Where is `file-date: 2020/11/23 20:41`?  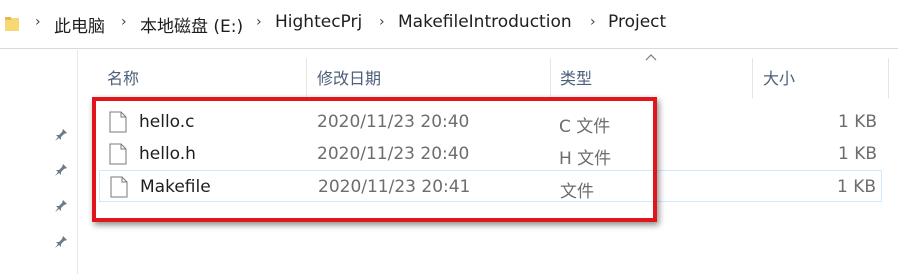
file-date: 2020/11/23 20:41 is located at coordinates (394, 187).